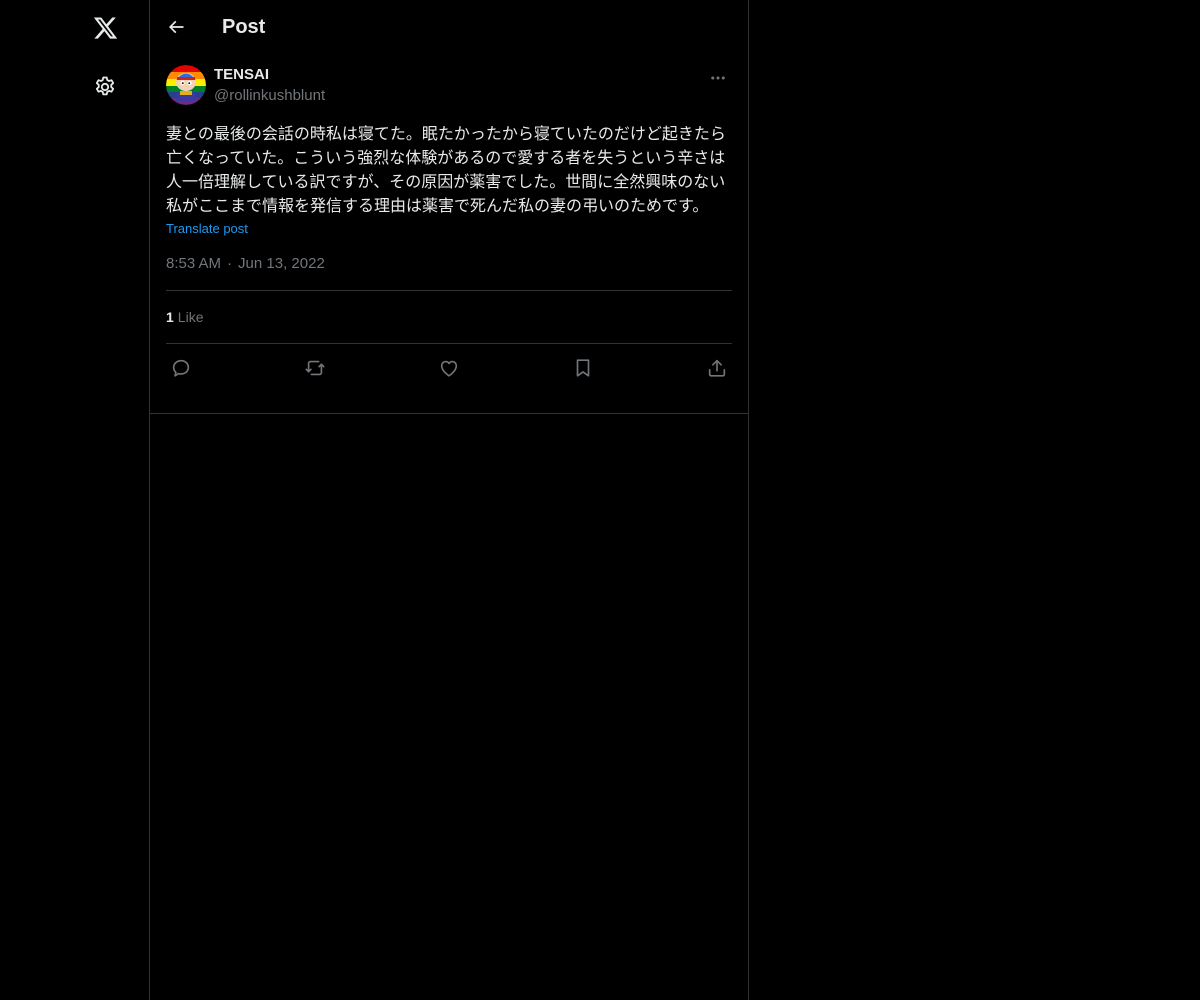  I want to click on back-button, so click(176, 27).